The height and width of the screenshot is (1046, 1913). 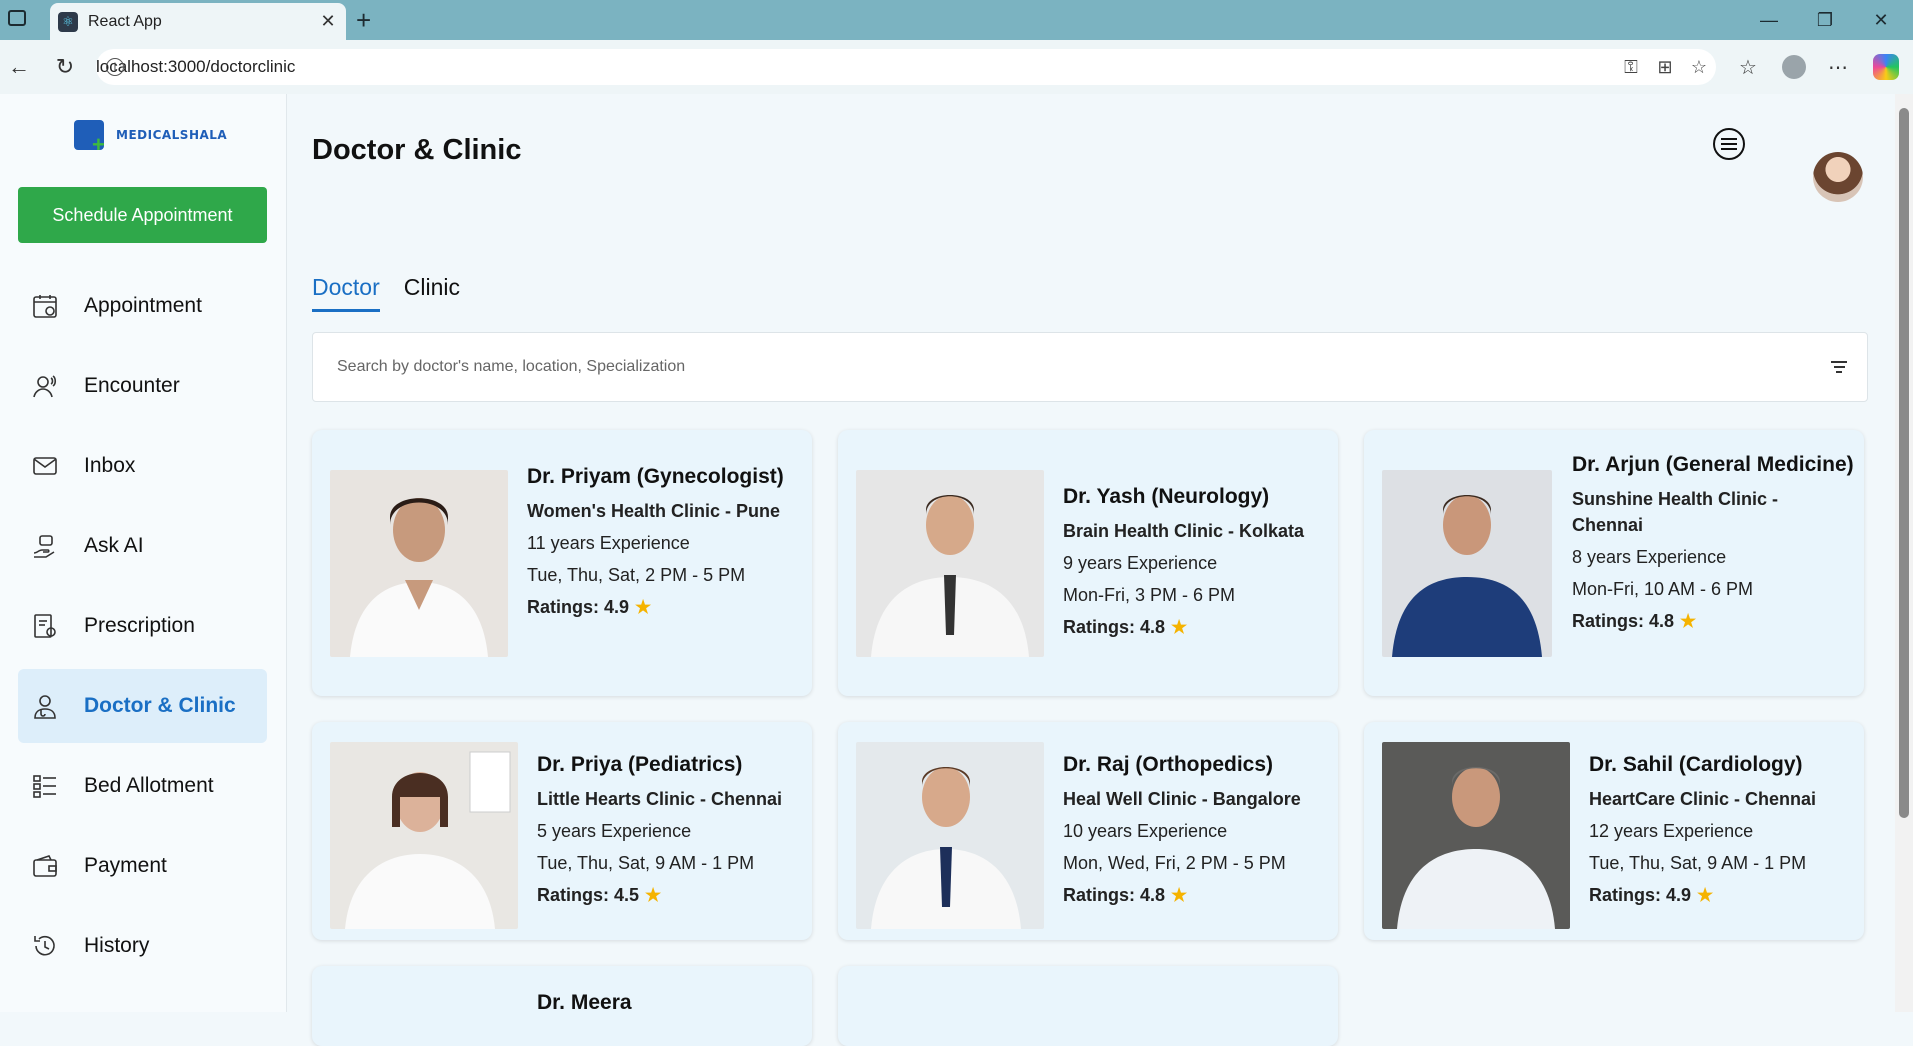 What do you see at coordinates (132, 385) in the screenshot?
I see `sidebar-item-label: Encounter` at bounding box center [132, 385].